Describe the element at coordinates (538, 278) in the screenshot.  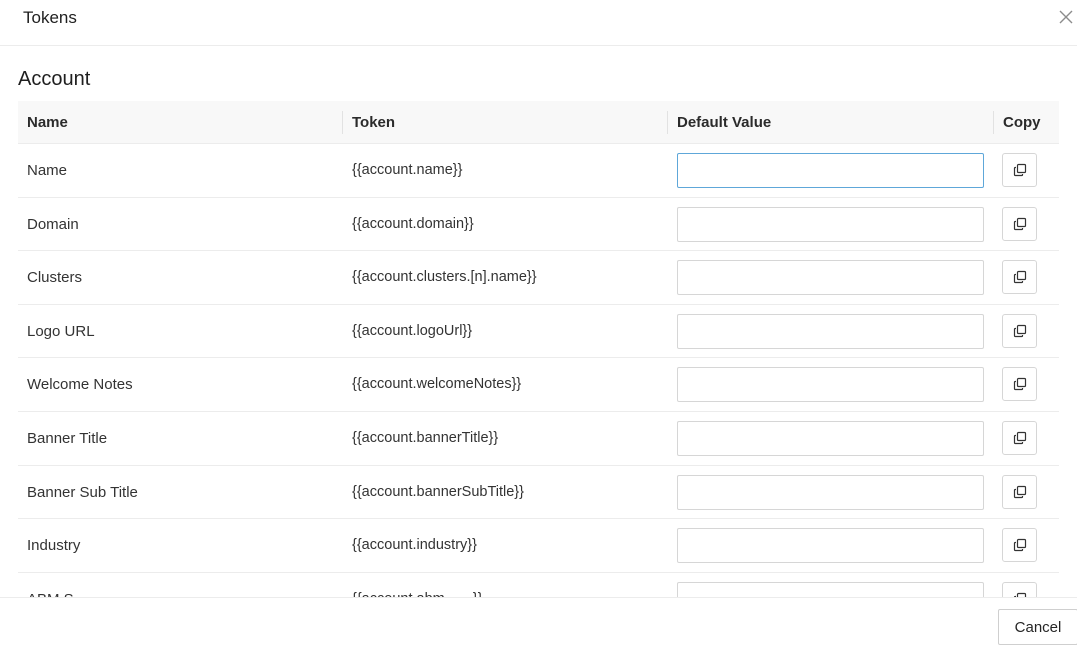
I see `table-row: Clusters {{account.clusters.[n].name}}` at that location.